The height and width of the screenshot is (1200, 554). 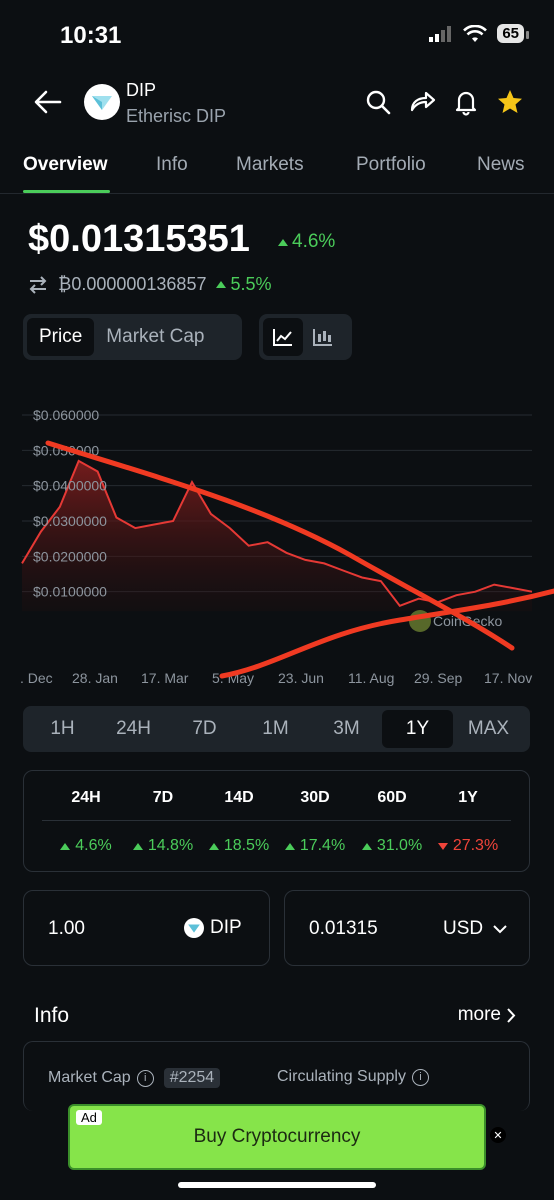 What do you see at coordinates (89, 1077) in the screenshot?
I see `market-cap-label: Market Cap` at bounding box center [89, 1077].